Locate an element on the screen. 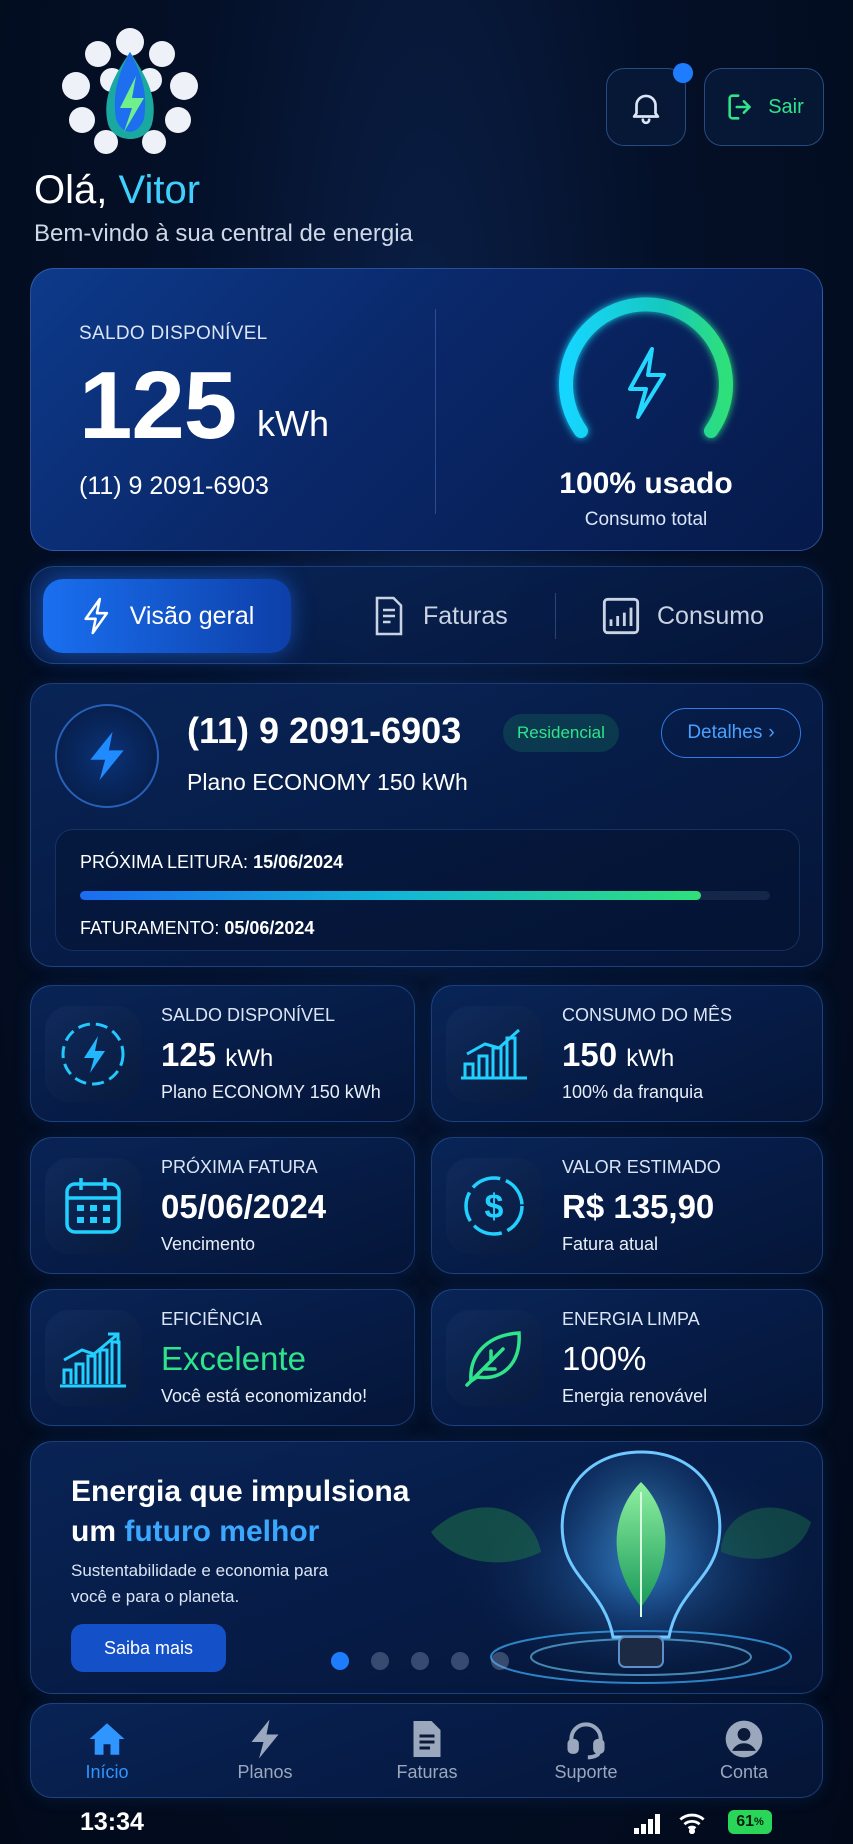 Image resolution: width=853 pixels, height=1844 pixels. balance-phone: (11) 9 2091-6903 is located at coordinates (174, 486).